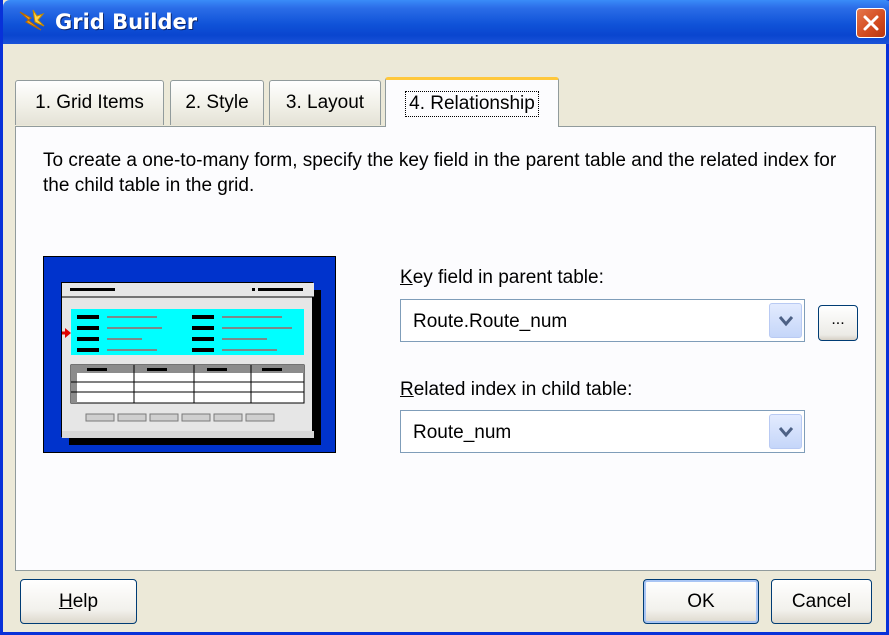 This screenshot has width=889, height=635. I want to click on key-field-label-text: ey field in parent table:, so click(508, 277).